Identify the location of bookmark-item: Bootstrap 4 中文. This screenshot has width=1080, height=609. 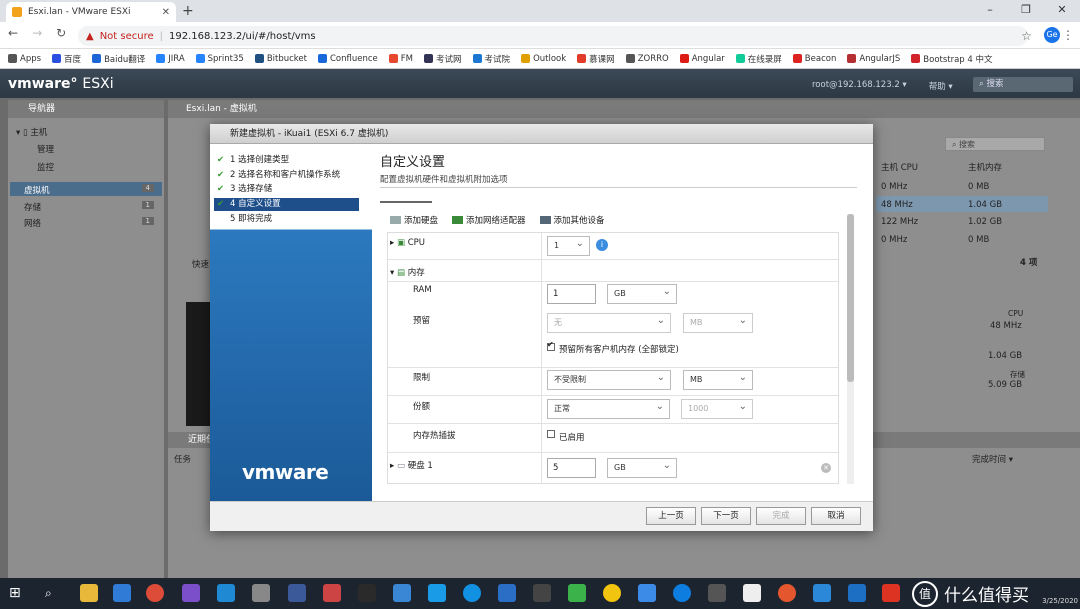
(952, 59).